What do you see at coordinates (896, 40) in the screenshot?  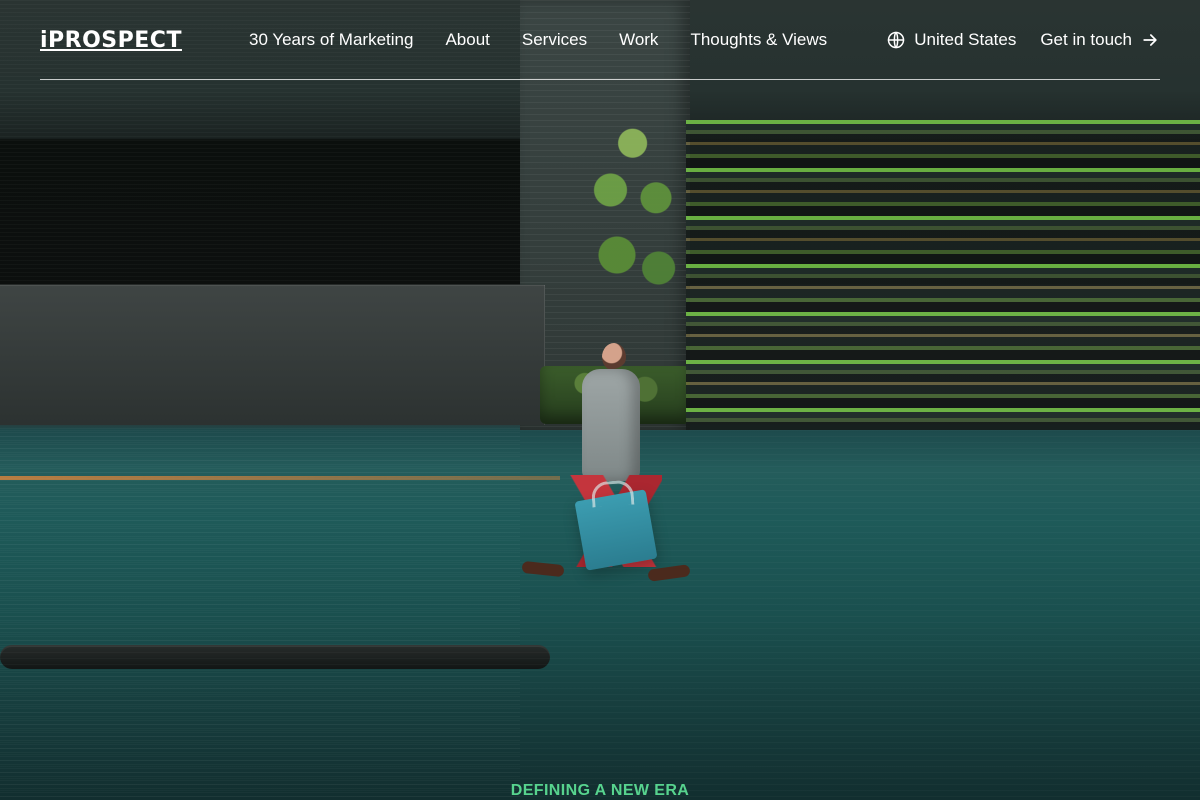 I see `globe-icon` at bounding box center [896, 40].